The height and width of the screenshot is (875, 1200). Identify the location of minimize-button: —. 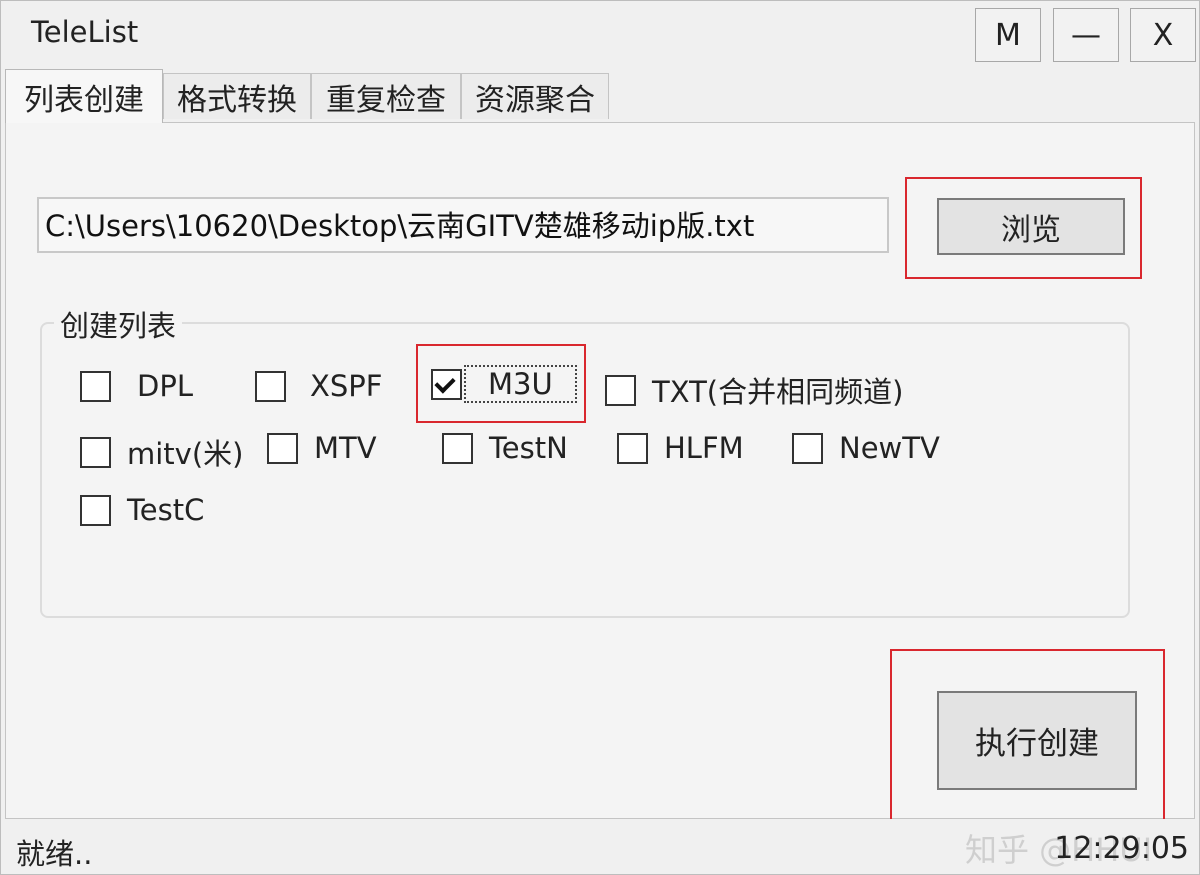
(1086, 35).